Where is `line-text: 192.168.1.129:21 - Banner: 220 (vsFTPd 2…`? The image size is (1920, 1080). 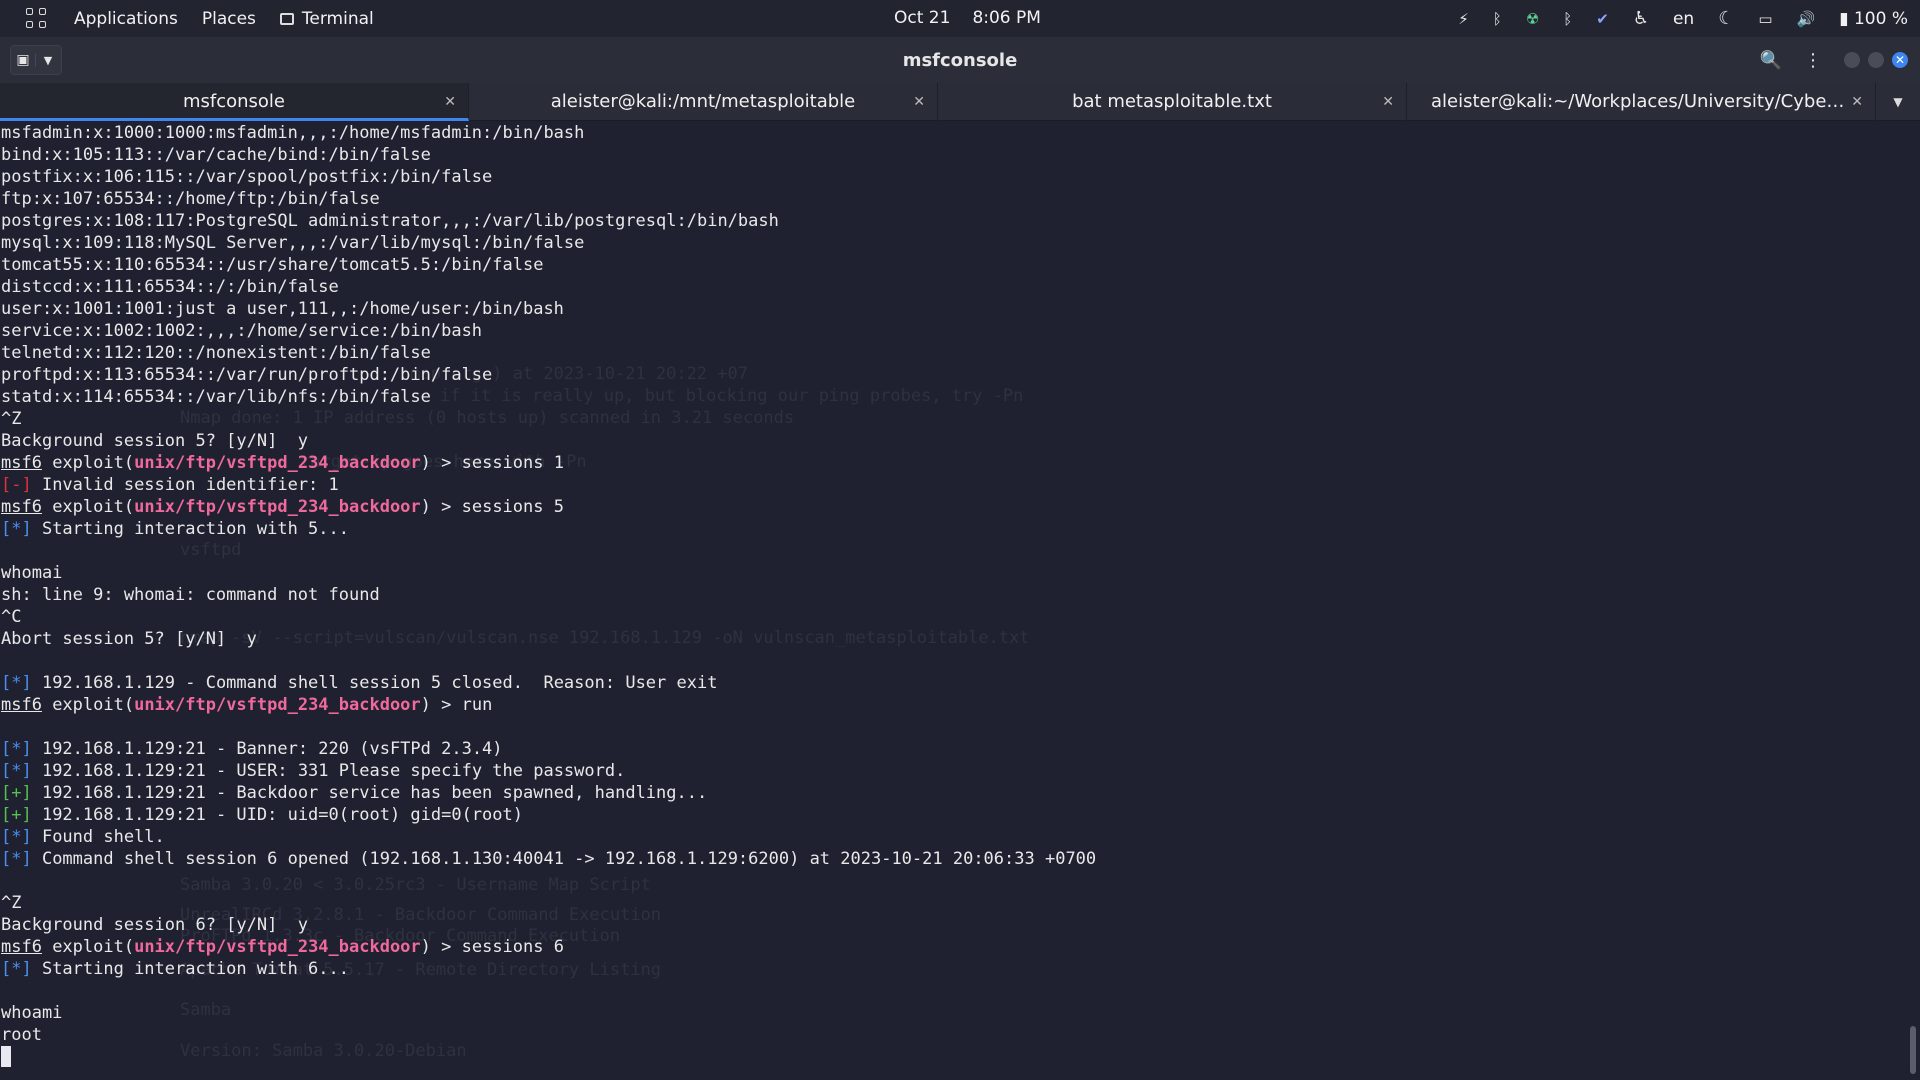
line-text: 192.168.1.129:21 - Banner: 220 (vsFTPd 2… is located at coordinates (267, 749).